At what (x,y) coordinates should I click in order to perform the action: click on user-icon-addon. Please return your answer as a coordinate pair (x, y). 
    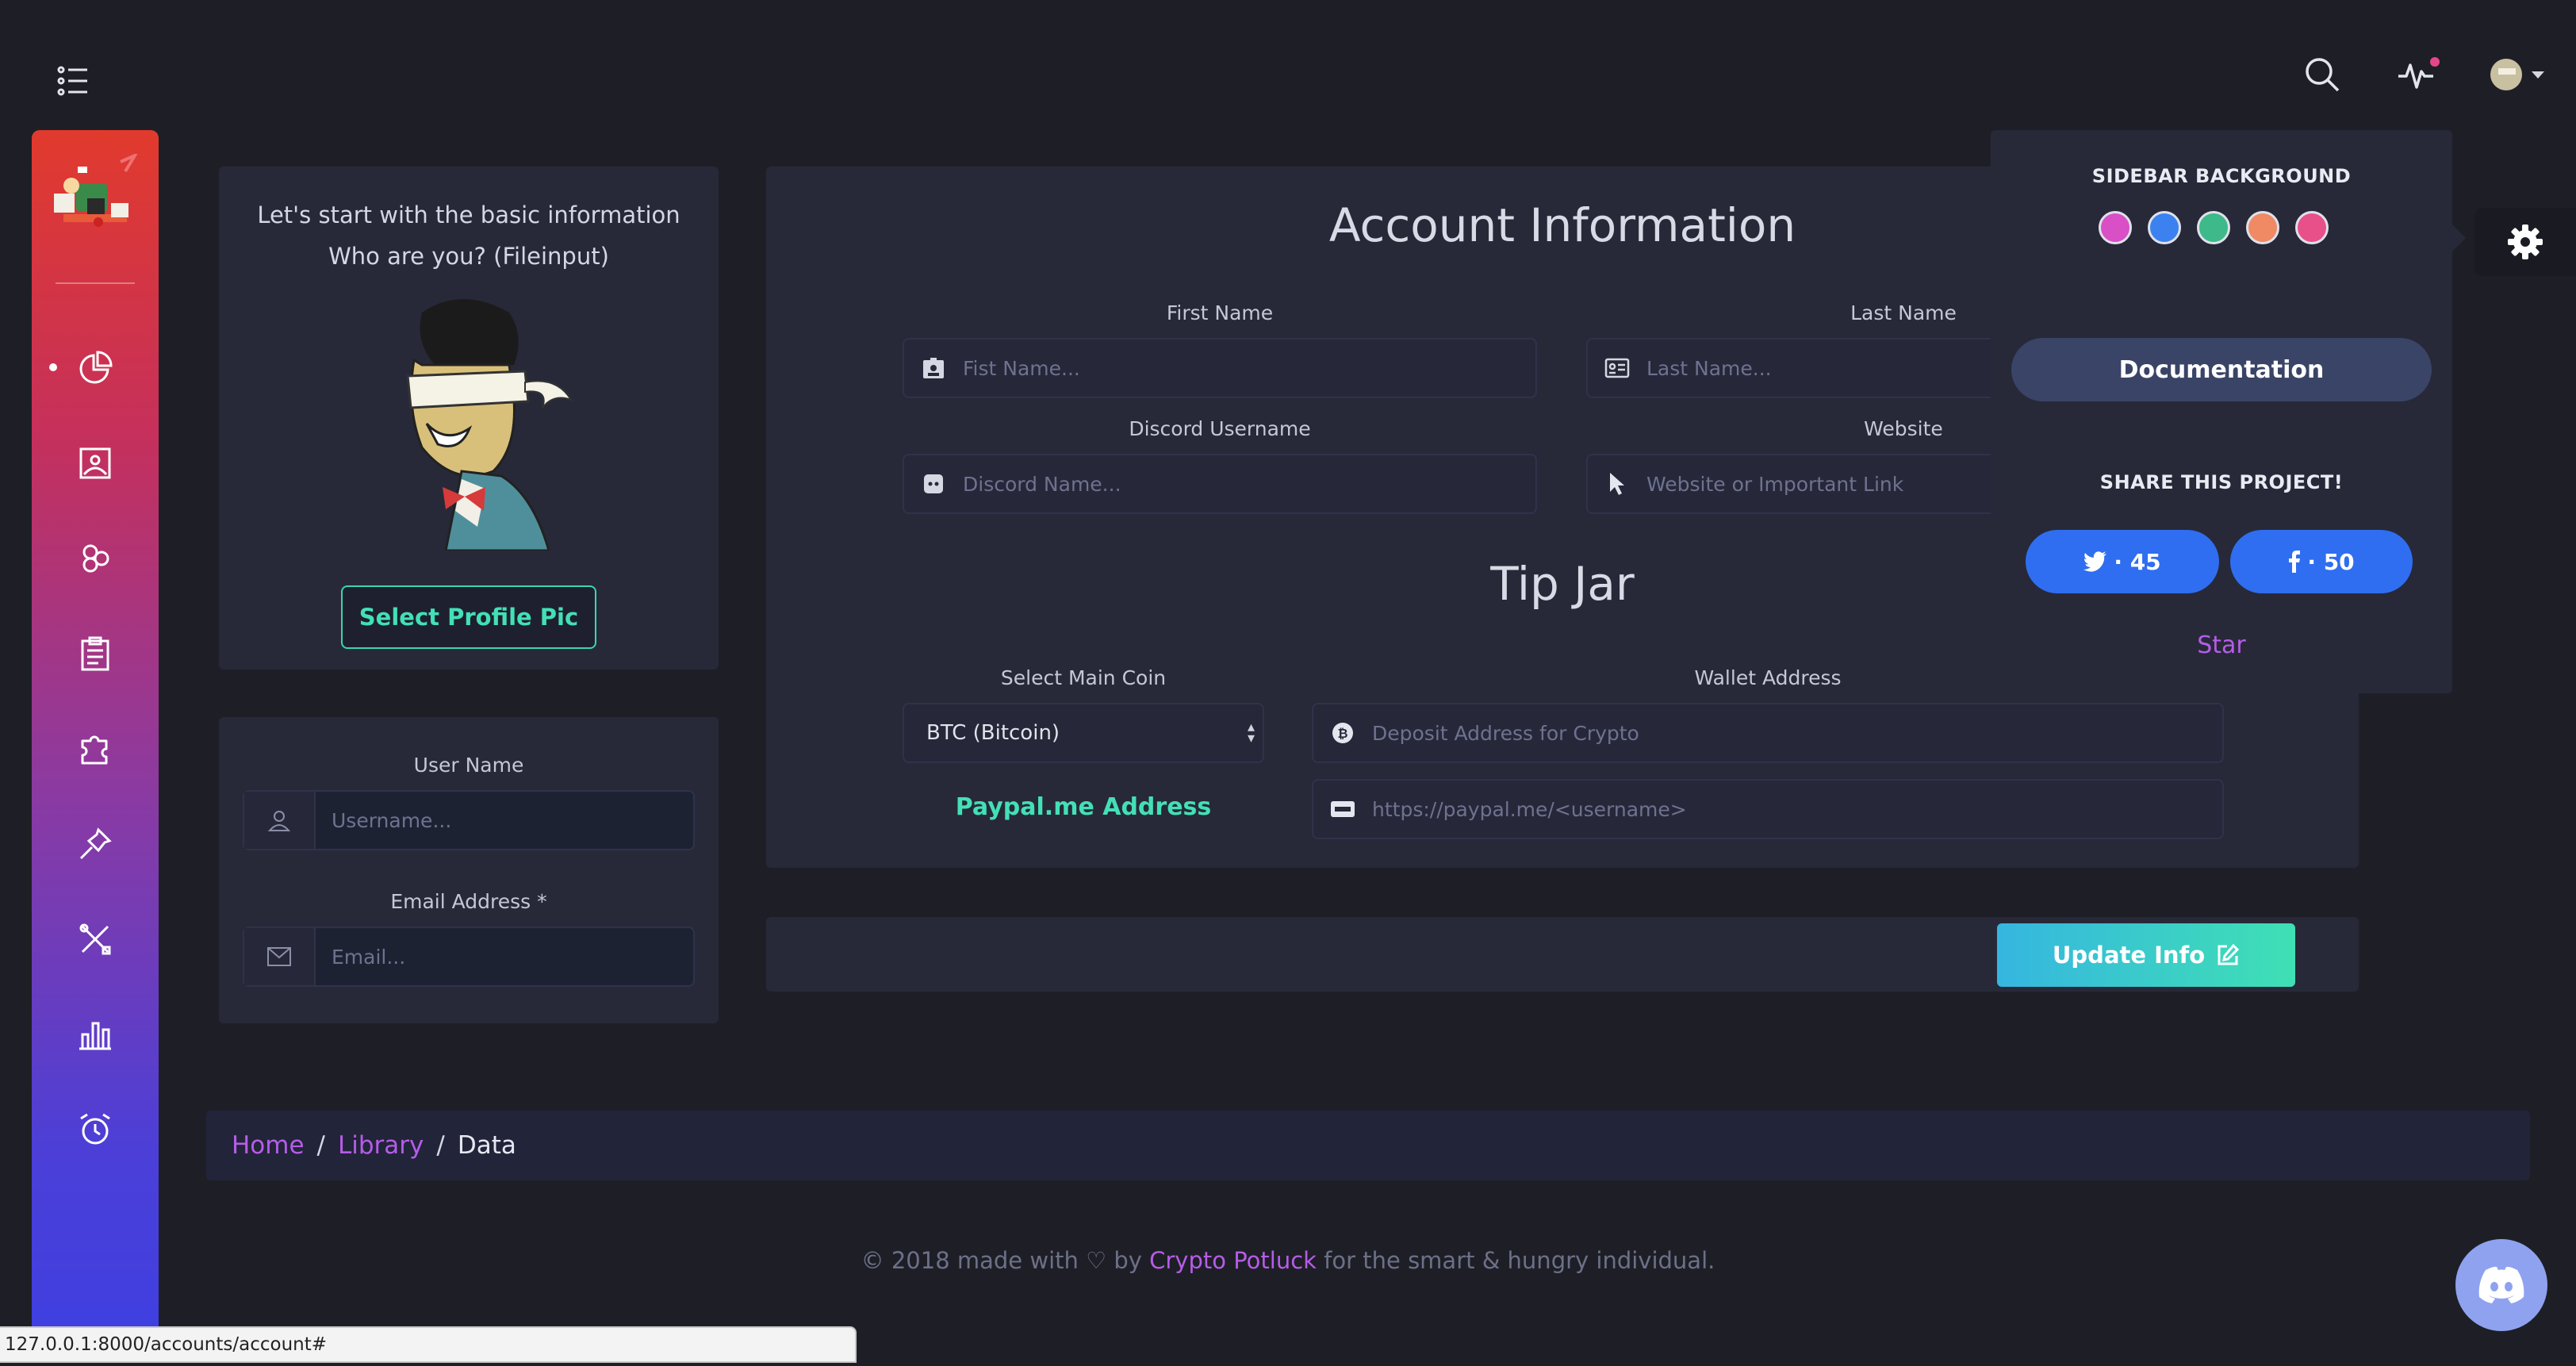
    Looking at the image, I should click on (280, 821).